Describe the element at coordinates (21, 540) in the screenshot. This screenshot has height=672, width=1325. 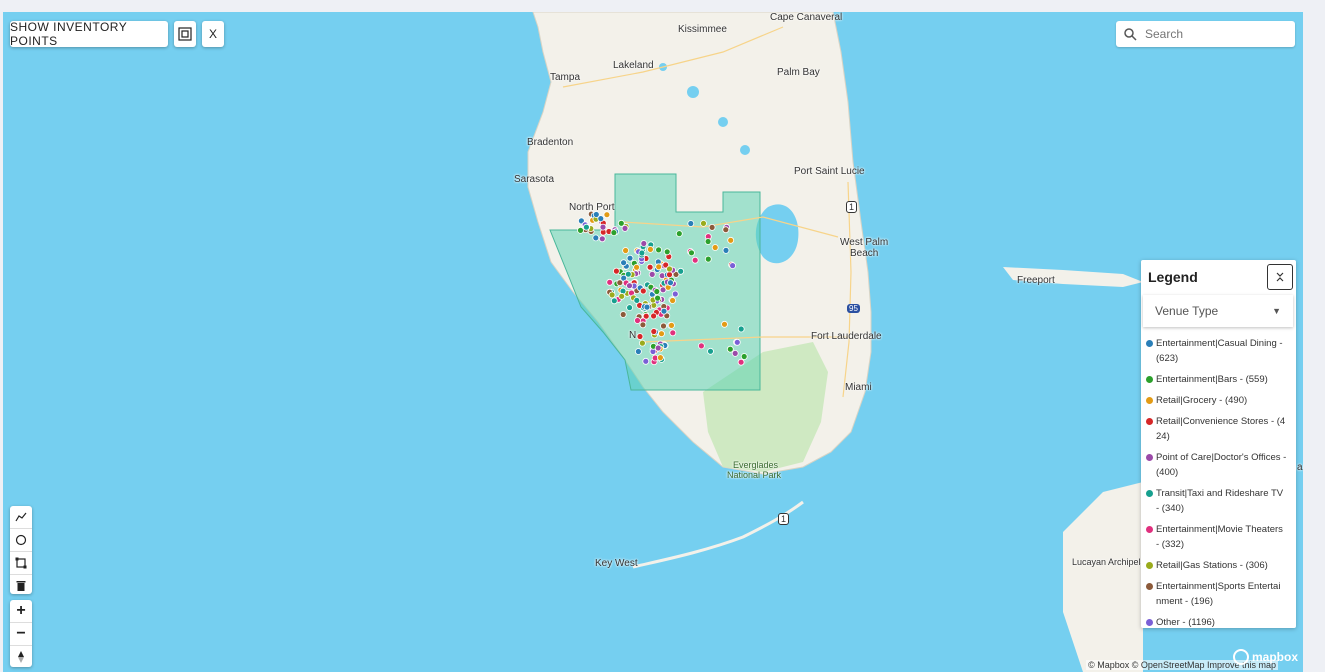
I see `circle-draw-icon` at that location.